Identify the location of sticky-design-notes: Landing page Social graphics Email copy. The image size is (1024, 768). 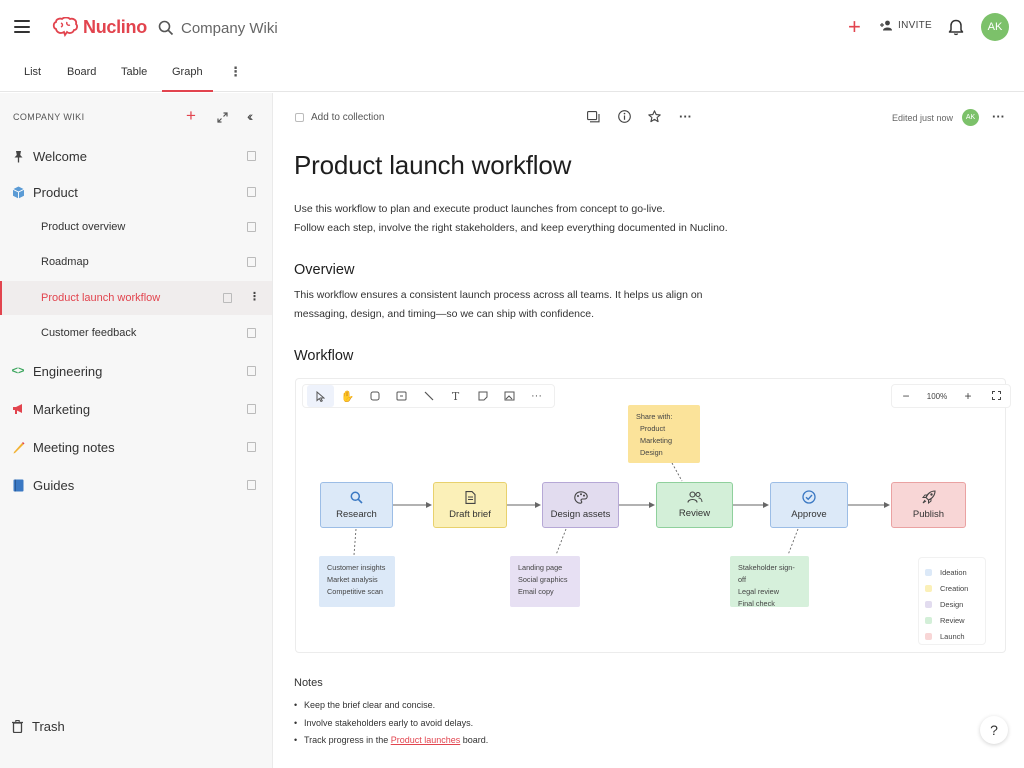
(545, 581).